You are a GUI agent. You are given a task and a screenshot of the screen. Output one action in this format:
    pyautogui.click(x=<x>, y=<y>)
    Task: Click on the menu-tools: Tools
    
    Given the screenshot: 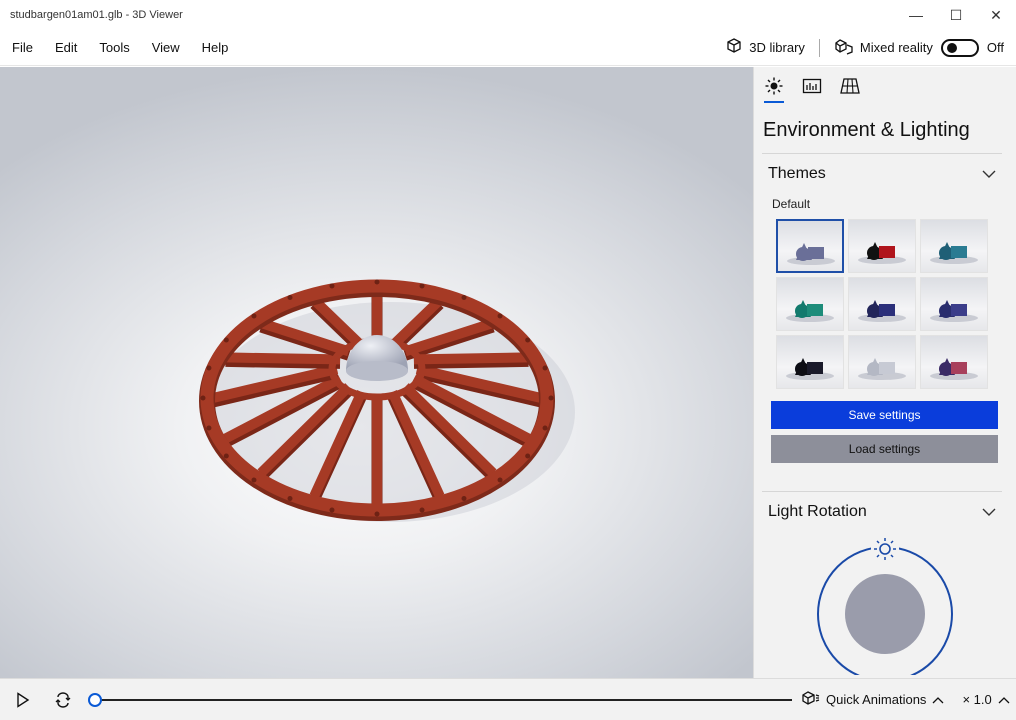 What is the action you would take?
    pyautogui.click(x=114, y=47)
    